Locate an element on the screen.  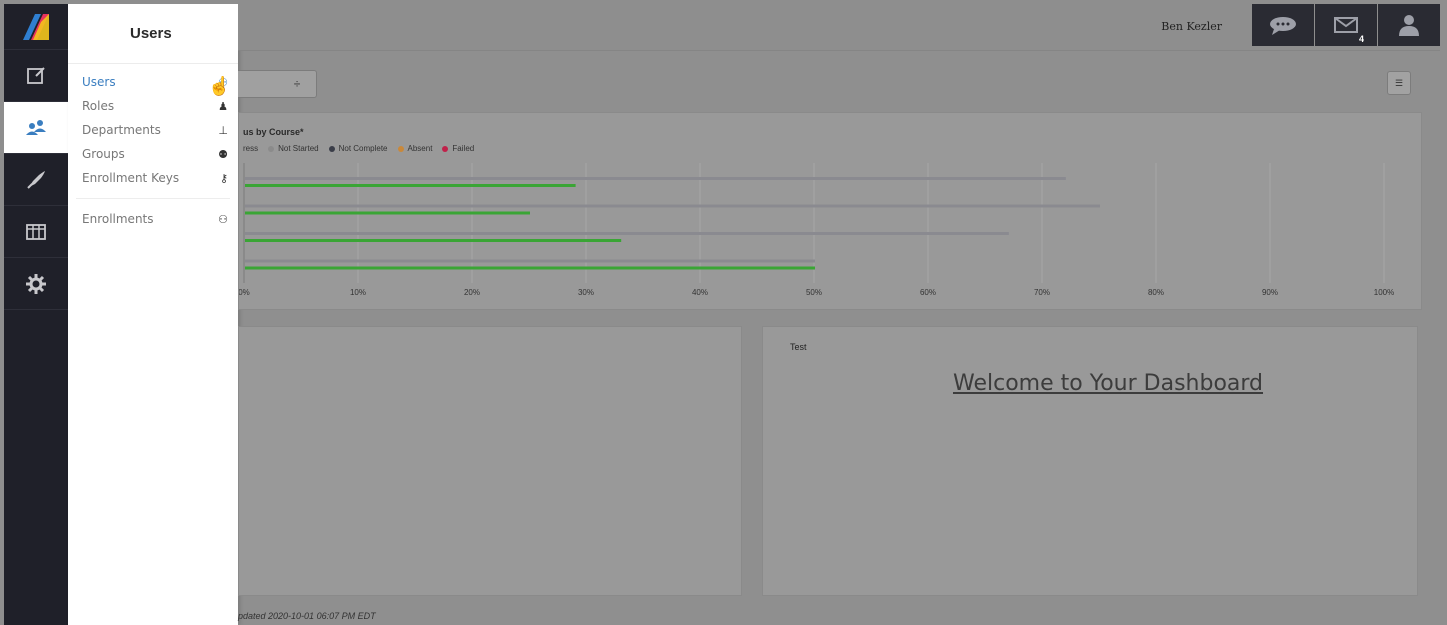
profile-button is located at coordinates (1409, 25).